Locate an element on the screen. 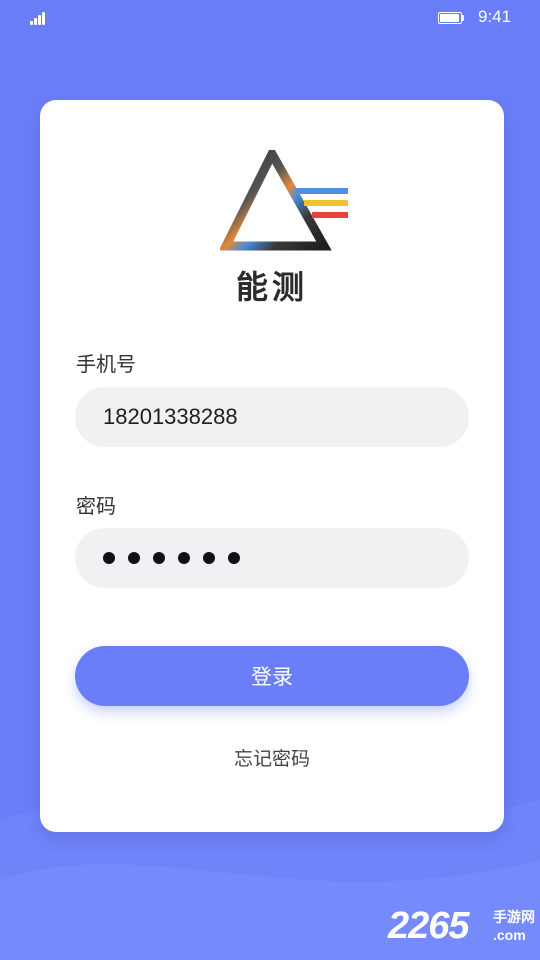 The image size is (540, 960). signal-bars-icon is located at coordinates (39, 18).